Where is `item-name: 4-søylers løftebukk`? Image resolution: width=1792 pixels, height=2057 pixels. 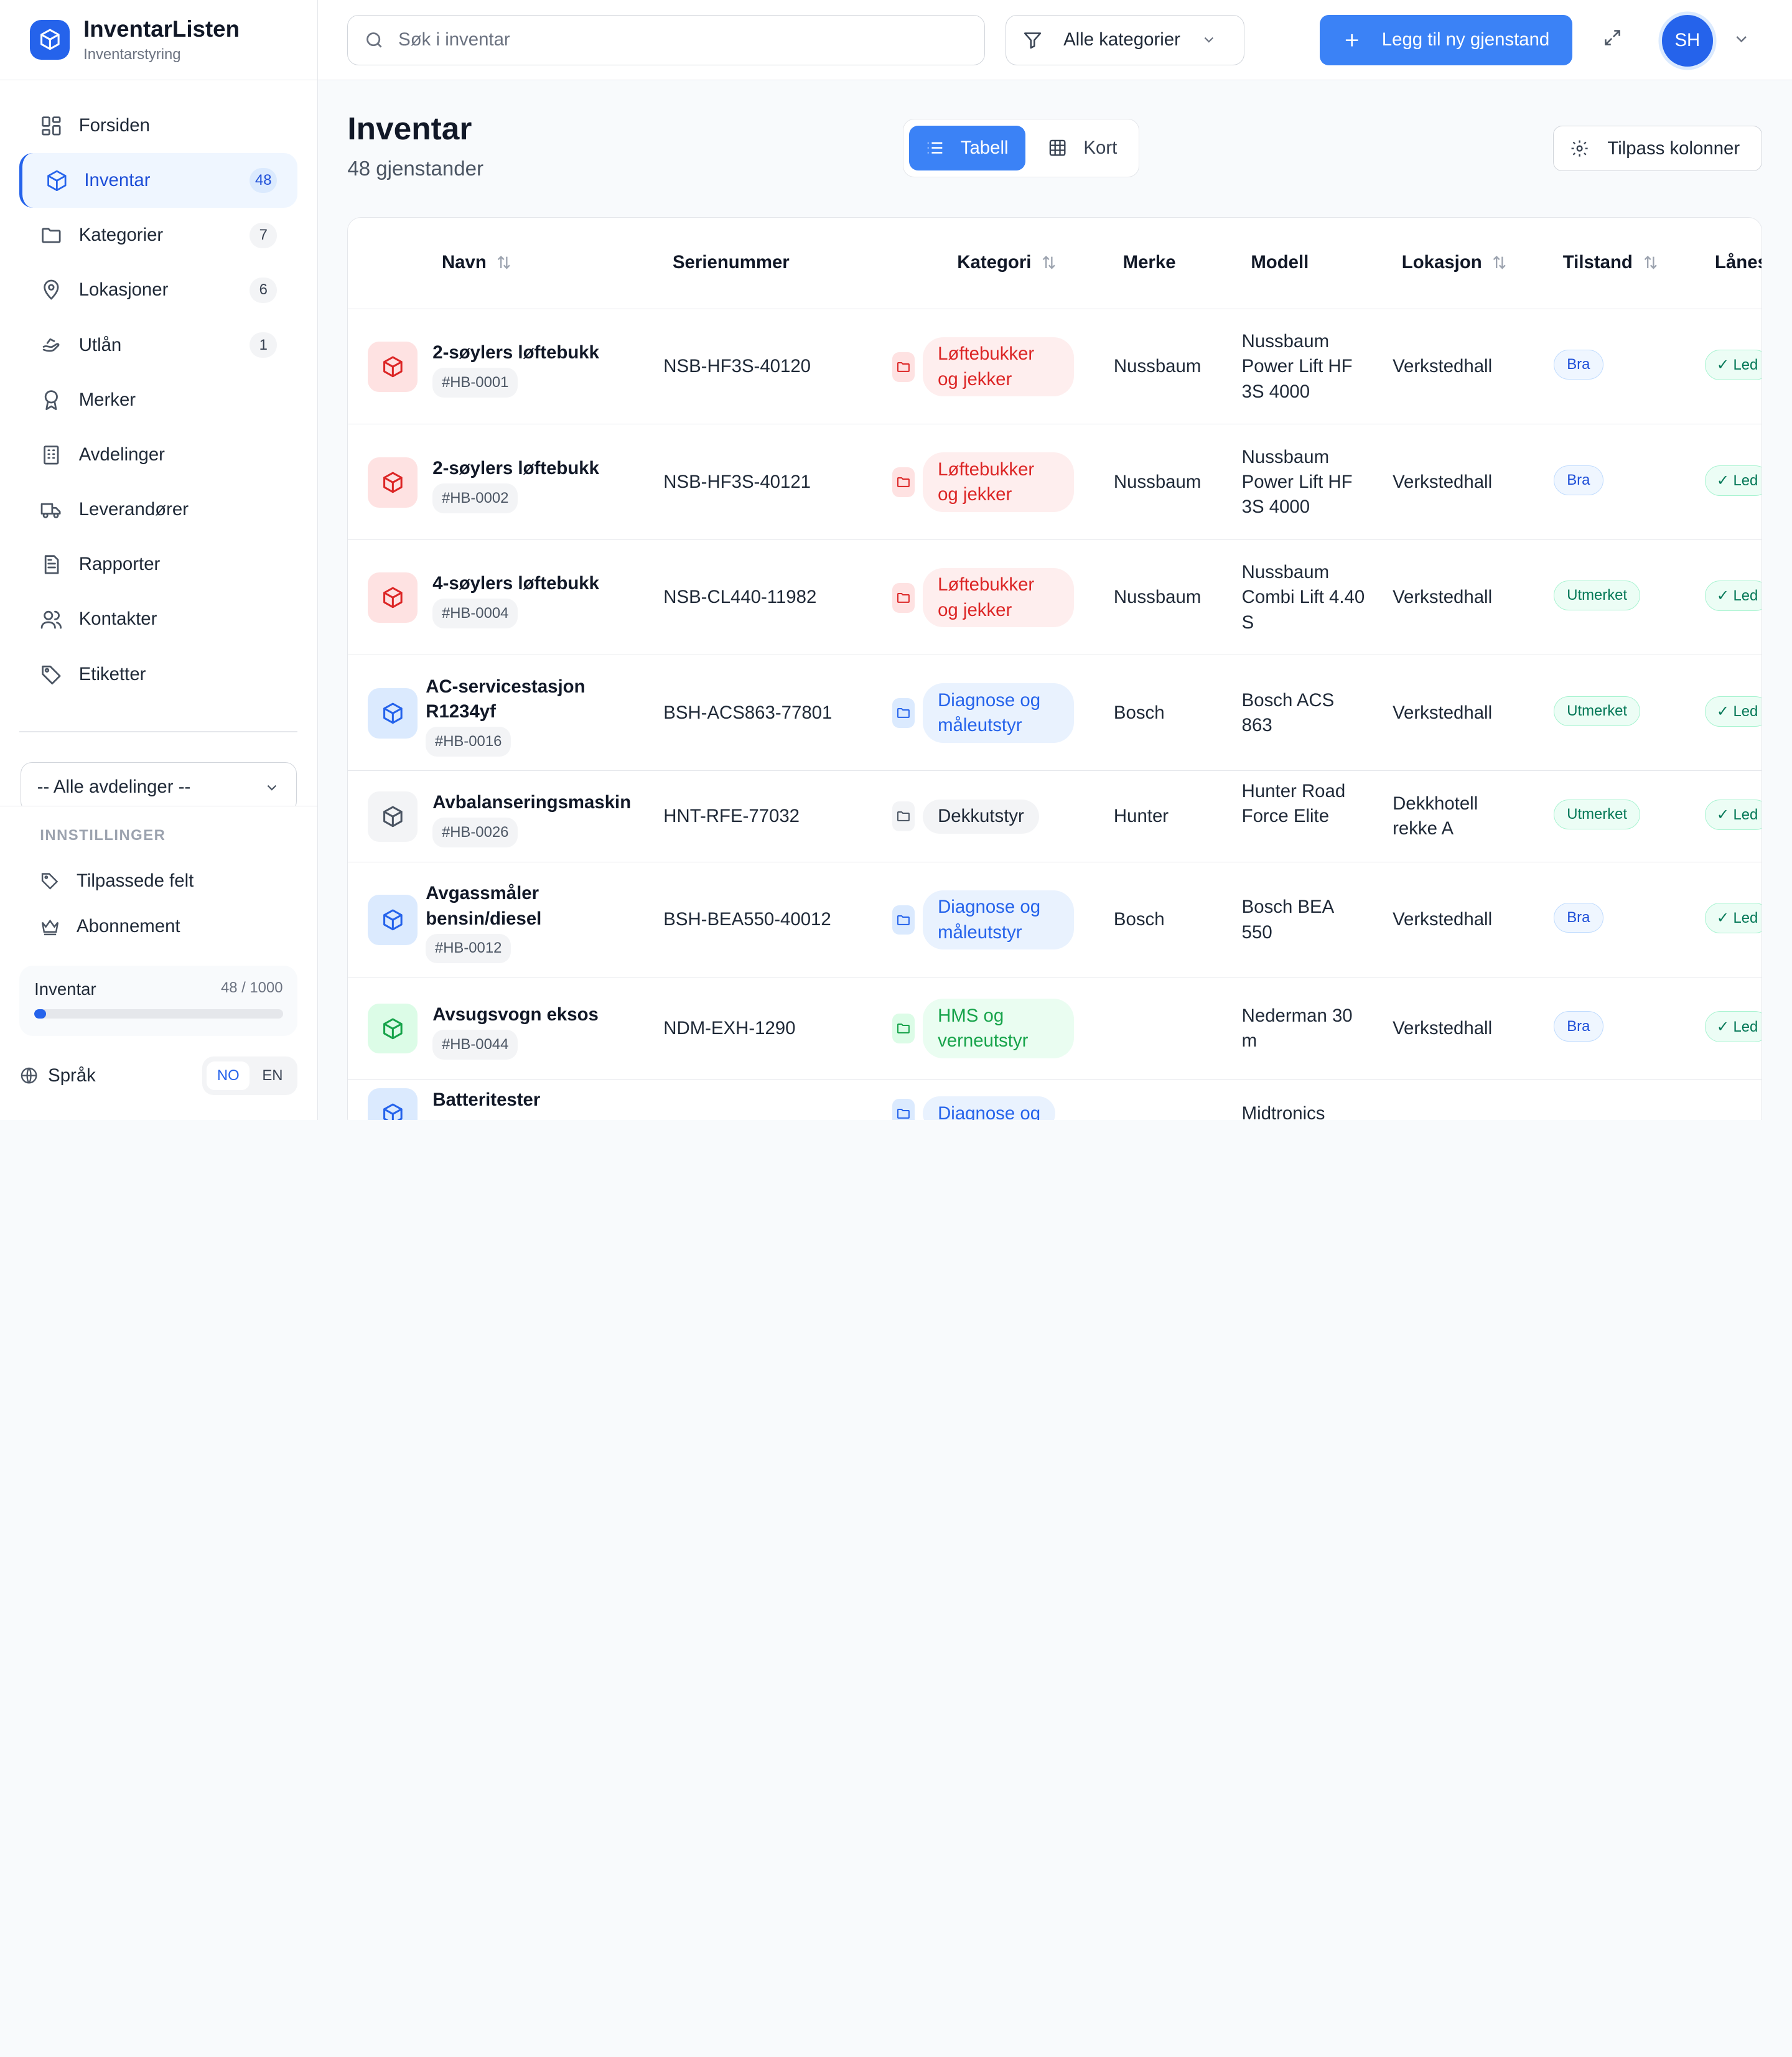 item-name: 4-søylers løftebukk is located at coordinates (546, 583).